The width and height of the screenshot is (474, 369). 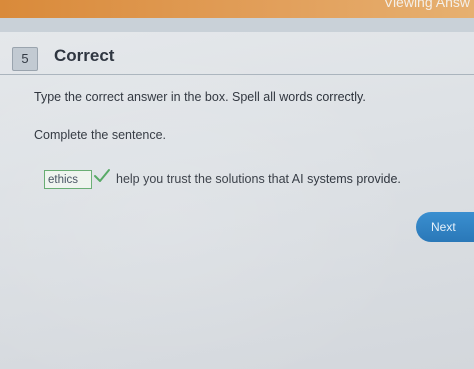 What do you see at coordinates (68, 179) in the screenshot?
I see `answer-input: ethics` at bounding box center [68, 179].